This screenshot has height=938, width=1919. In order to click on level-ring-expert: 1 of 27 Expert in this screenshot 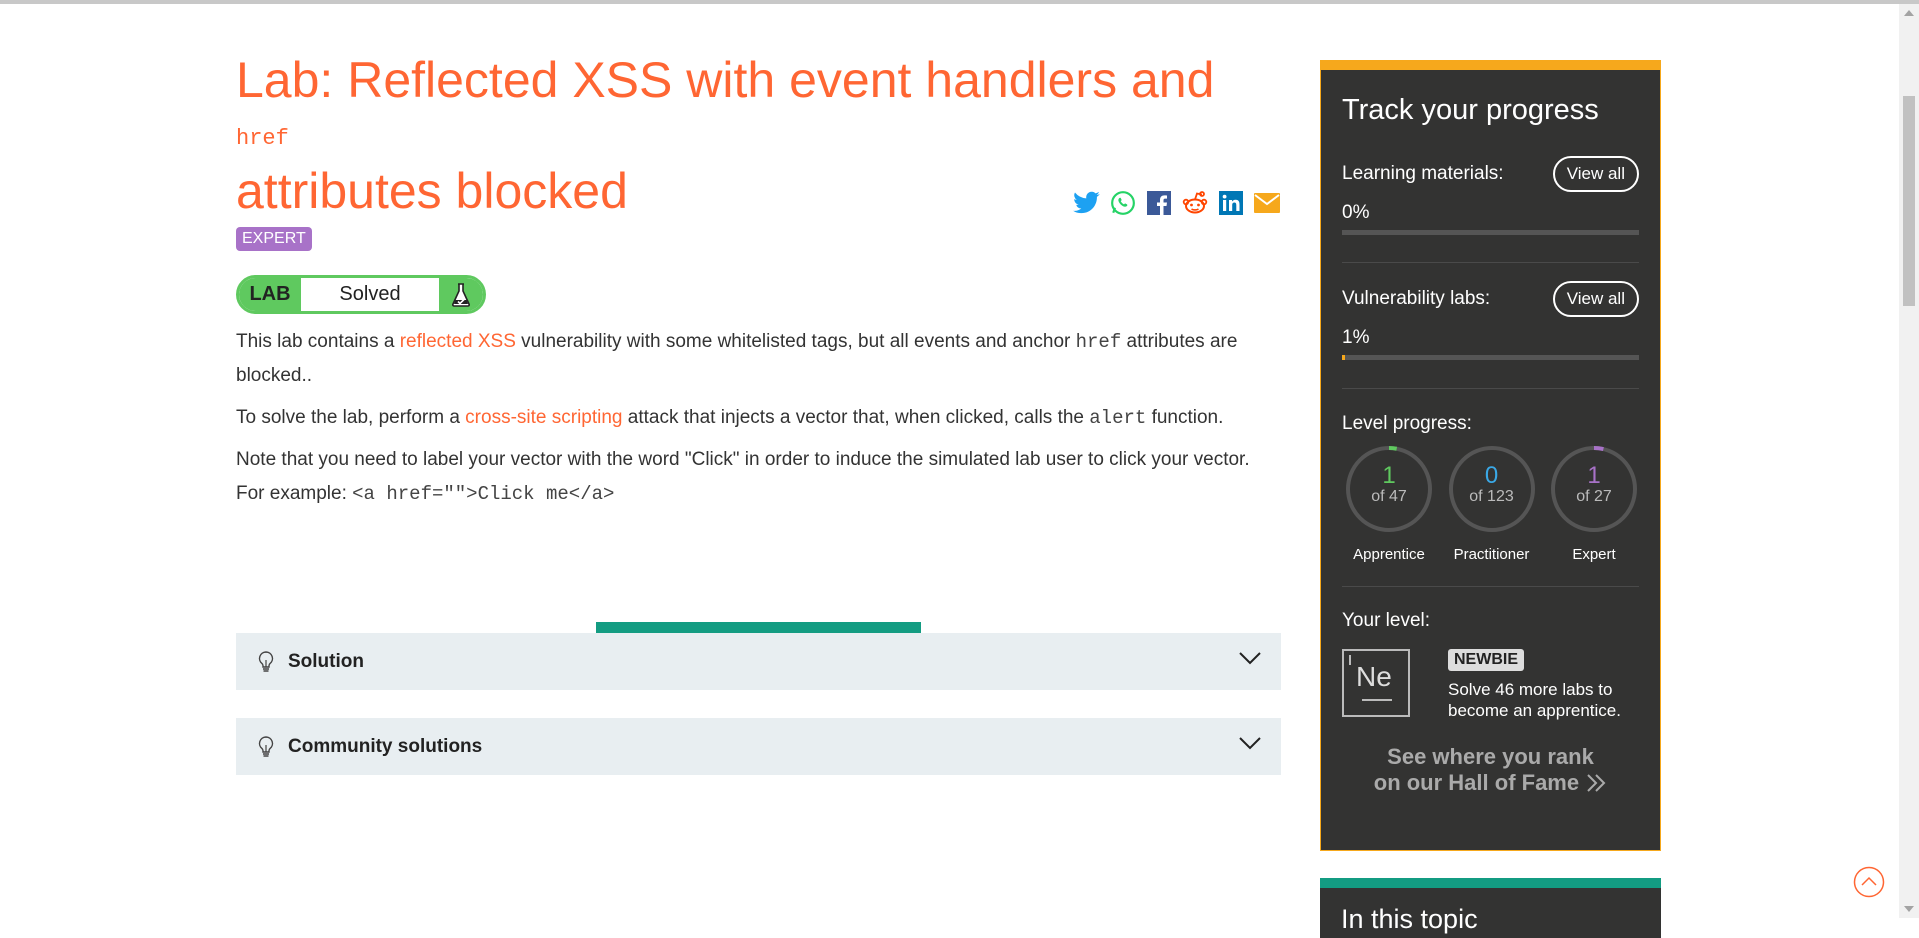, I will do `click(1594, 503)`.